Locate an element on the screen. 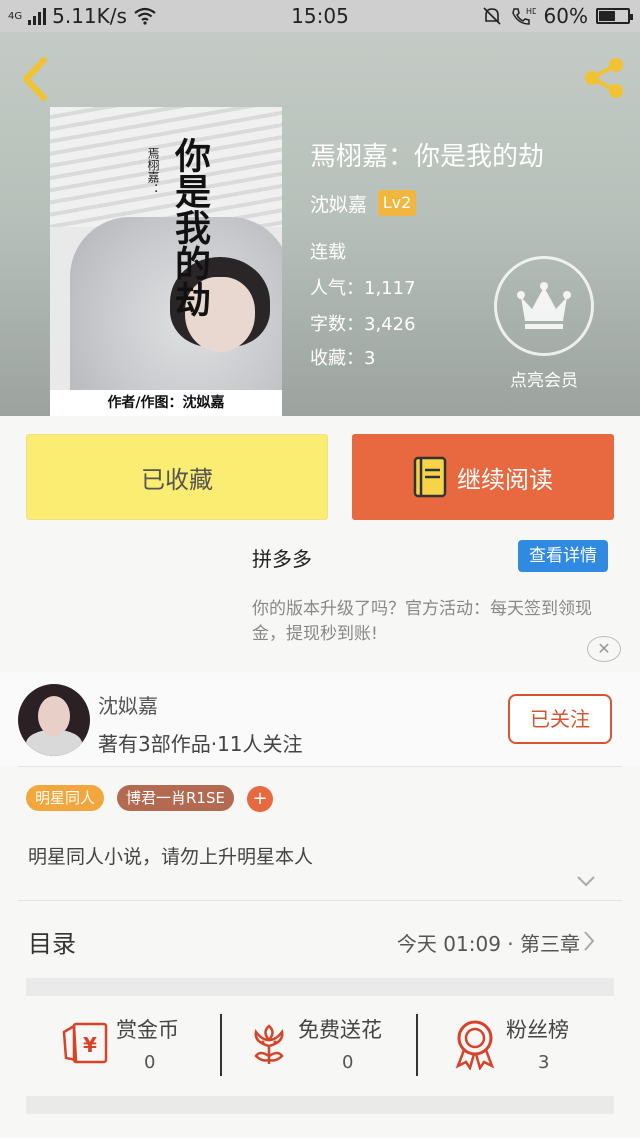 This screenshot has height=1138, width=640. author-avatar is located at coordinates (54, 720).